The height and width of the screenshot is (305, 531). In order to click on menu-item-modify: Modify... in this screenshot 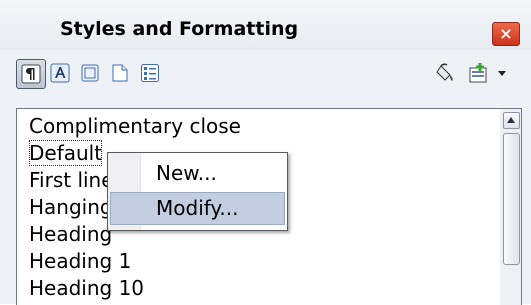, I will do `click(197, 208)`.